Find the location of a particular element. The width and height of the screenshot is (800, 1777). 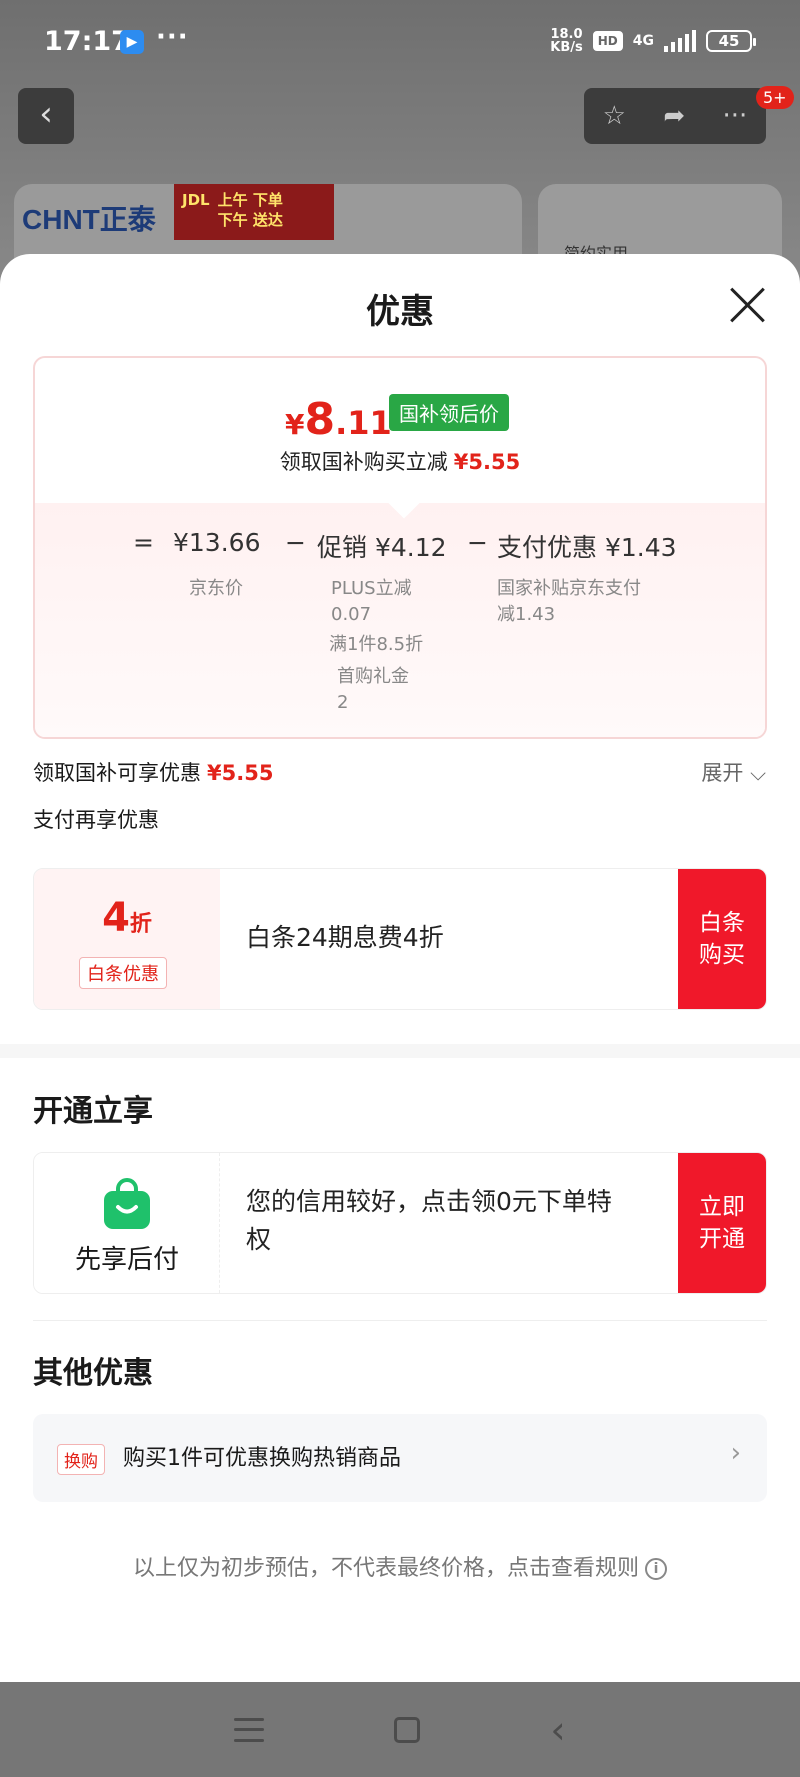

top-toolbar: ☆ ➦ ··· is located at coordinates (675, 116).